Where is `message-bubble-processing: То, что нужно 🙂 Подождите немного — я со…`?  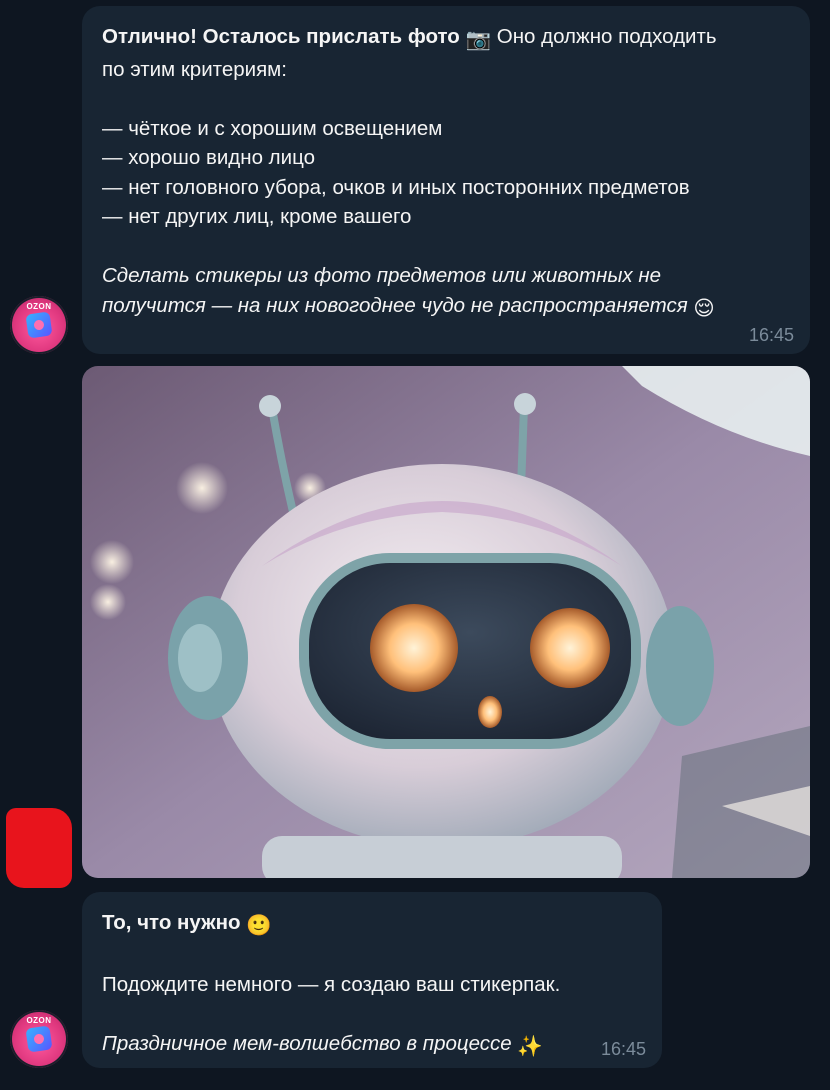 message-bubble-processing: То, что нужно 🙂 Подождите немного — я со… is located at coordinates (372, 980).